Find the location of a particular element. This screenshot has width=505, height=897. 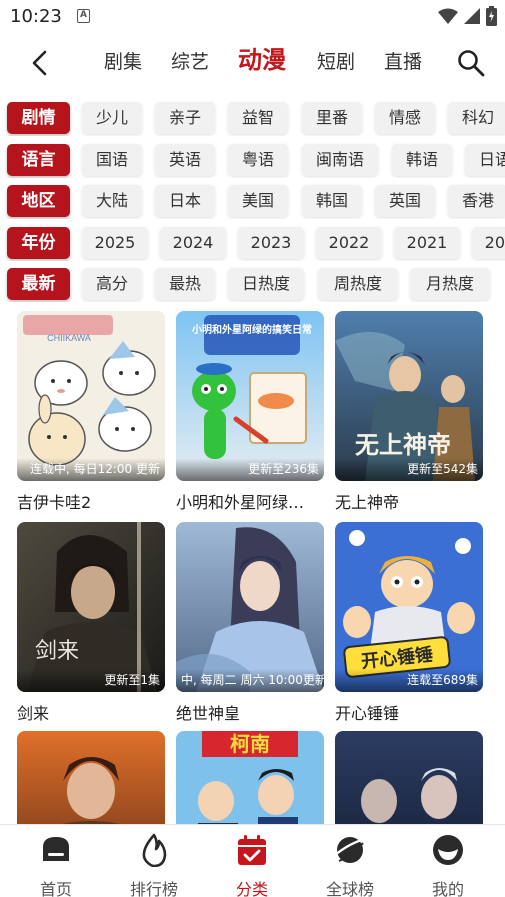

poster-art is located at coordinates (91, 777).